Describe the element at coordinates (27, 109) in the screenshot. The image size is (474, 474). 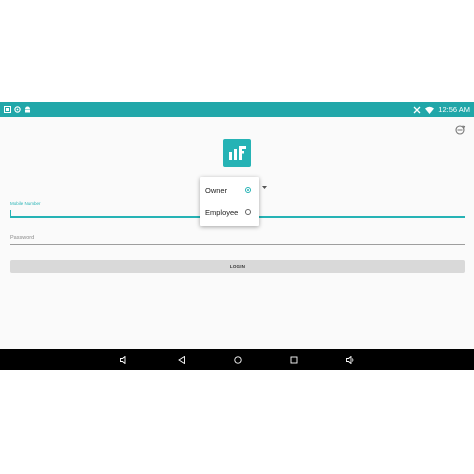
I see `android-icon` at that location.